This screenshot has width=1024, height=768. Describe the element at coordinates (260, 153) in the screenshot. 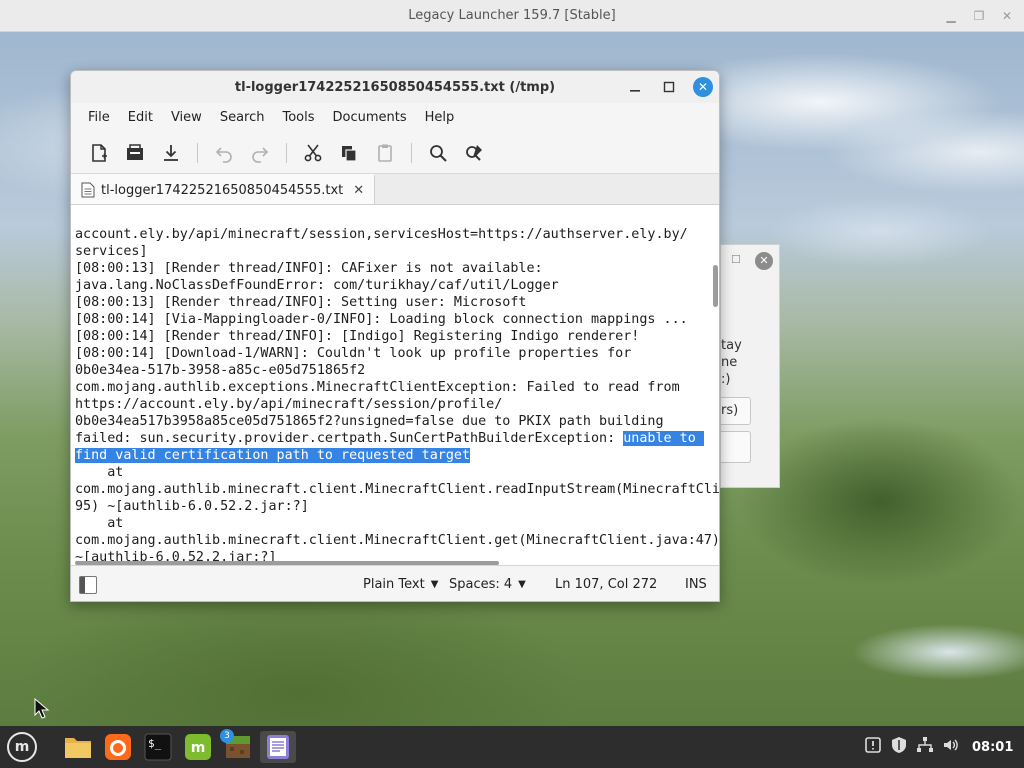

I see `redo-icon` at that location.